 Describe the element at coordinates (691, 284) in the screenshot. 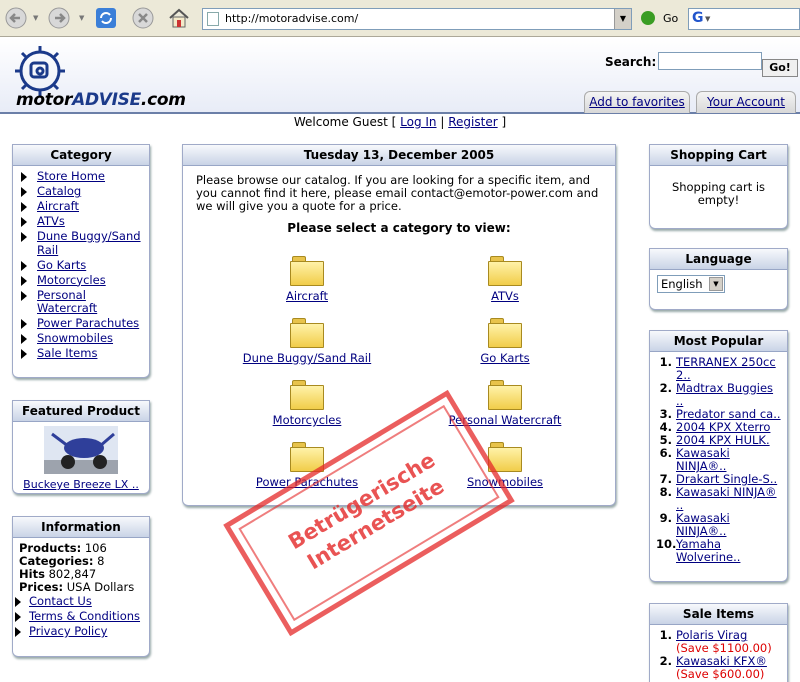

I see `language-select: English ▼` at that location.